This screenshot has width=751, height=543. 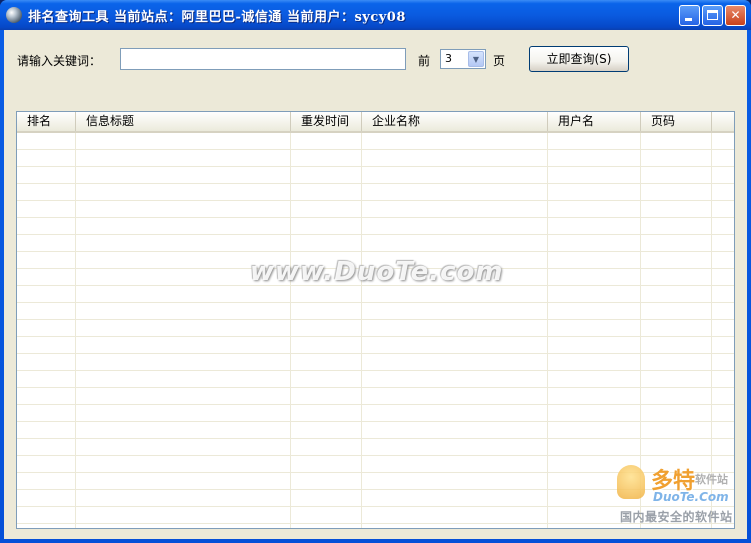 I want to click on keyword-input, so click(x=263, y=59).